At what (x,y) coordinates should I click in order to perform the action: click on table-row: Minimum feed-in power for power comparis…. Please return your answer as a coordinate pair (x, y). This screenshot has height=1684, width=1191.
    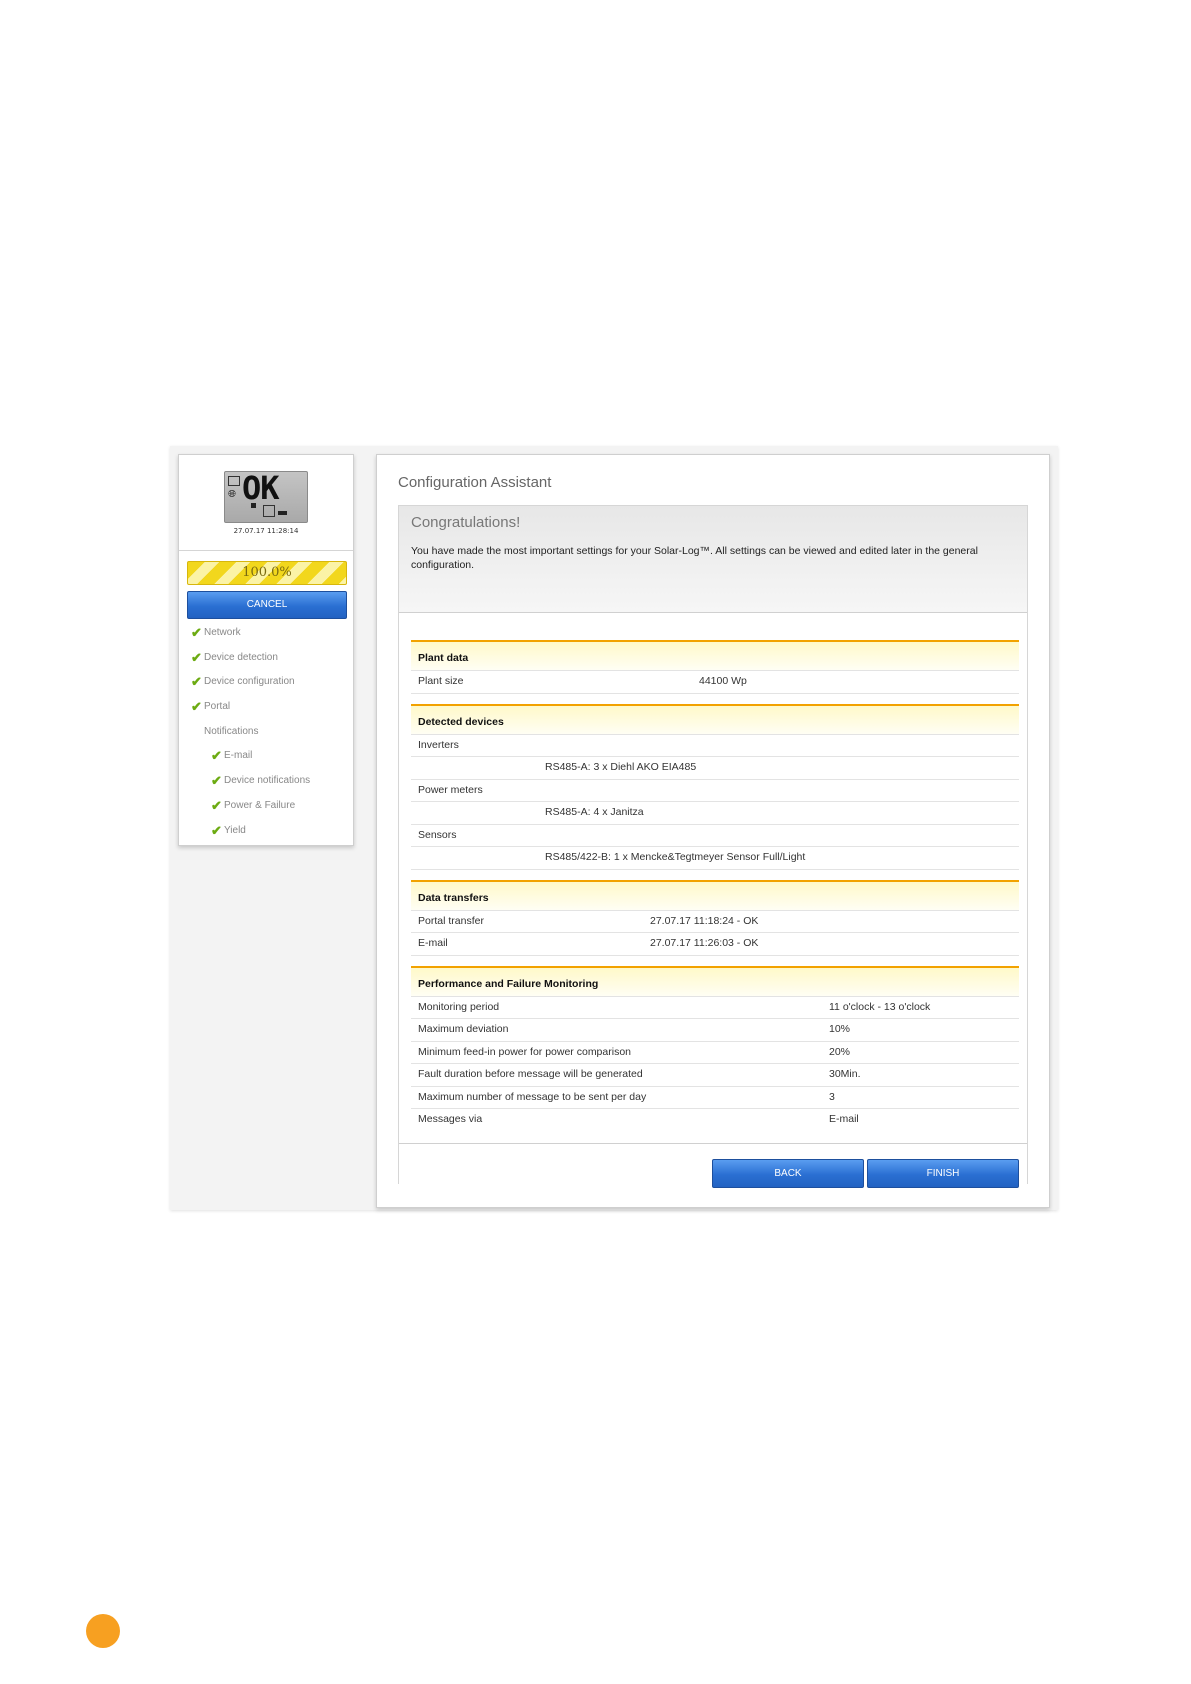
    Looking at the image, I should click on (715, 1053).